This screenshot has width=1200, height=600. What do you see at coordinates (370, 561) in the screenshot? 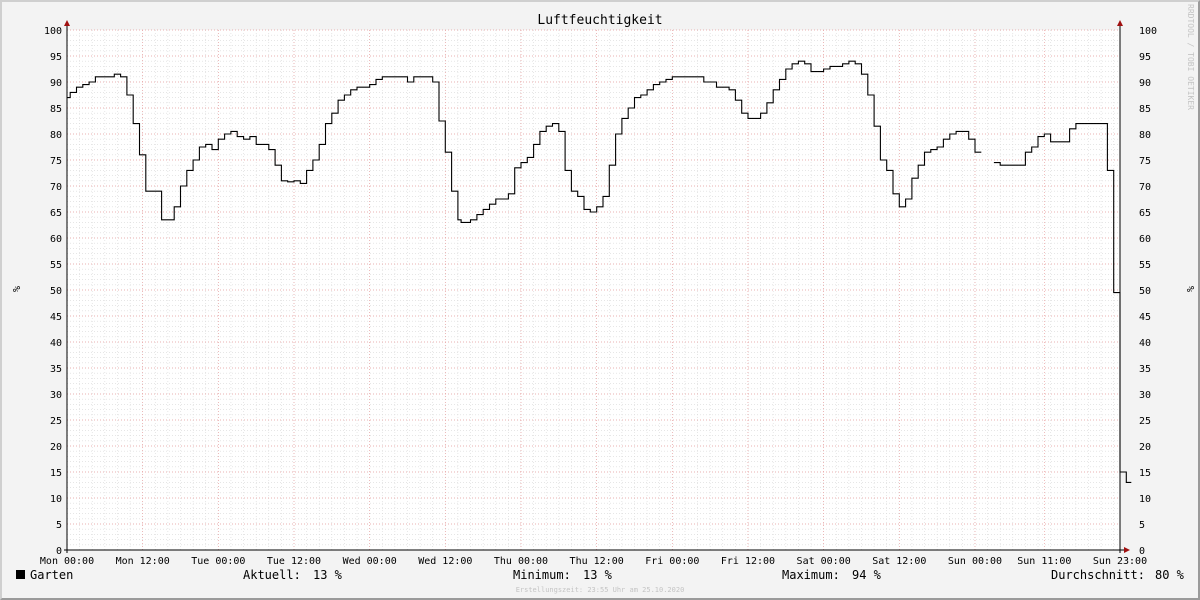
I see `x-tick-label: Wed 00:00` at bounding box center [370, 561].